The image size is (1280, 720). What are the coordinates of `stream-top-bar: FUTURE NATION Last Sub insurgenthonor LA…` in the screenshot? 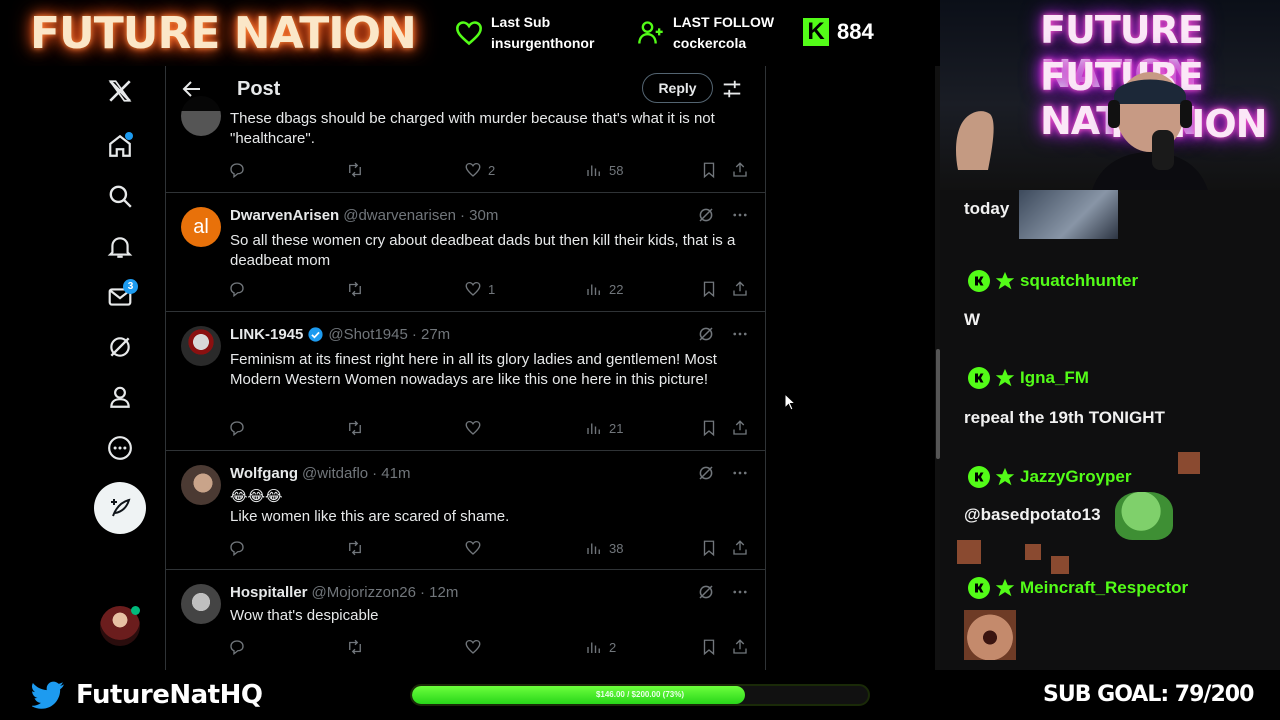 It's located at (470, 33).